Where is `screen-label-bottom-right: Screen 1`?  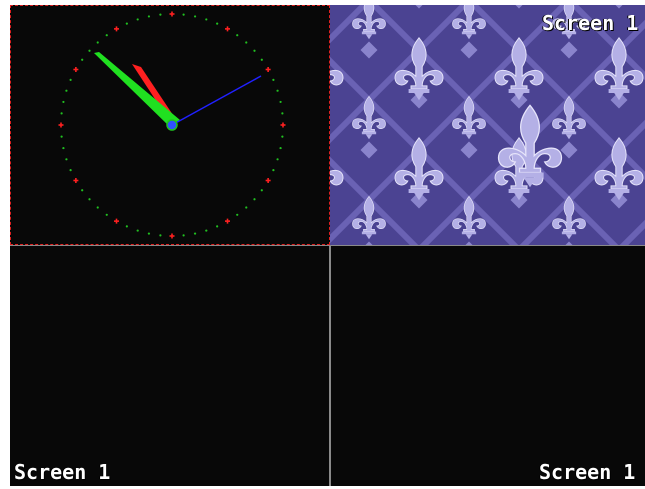 screen-label-bottom-right: Screen 1 is located at coordinates (587, 472).